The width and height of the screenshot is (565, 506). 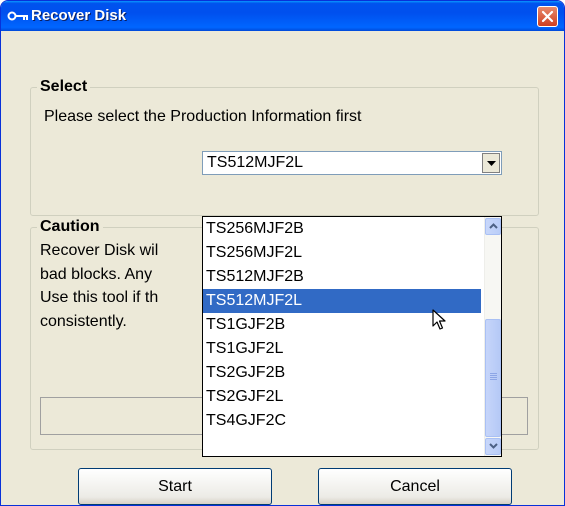 What do you see at coordinates (439, 319) in the screenshot?
I see `mouse-cursor-icon` at bounding box center [439, 319].